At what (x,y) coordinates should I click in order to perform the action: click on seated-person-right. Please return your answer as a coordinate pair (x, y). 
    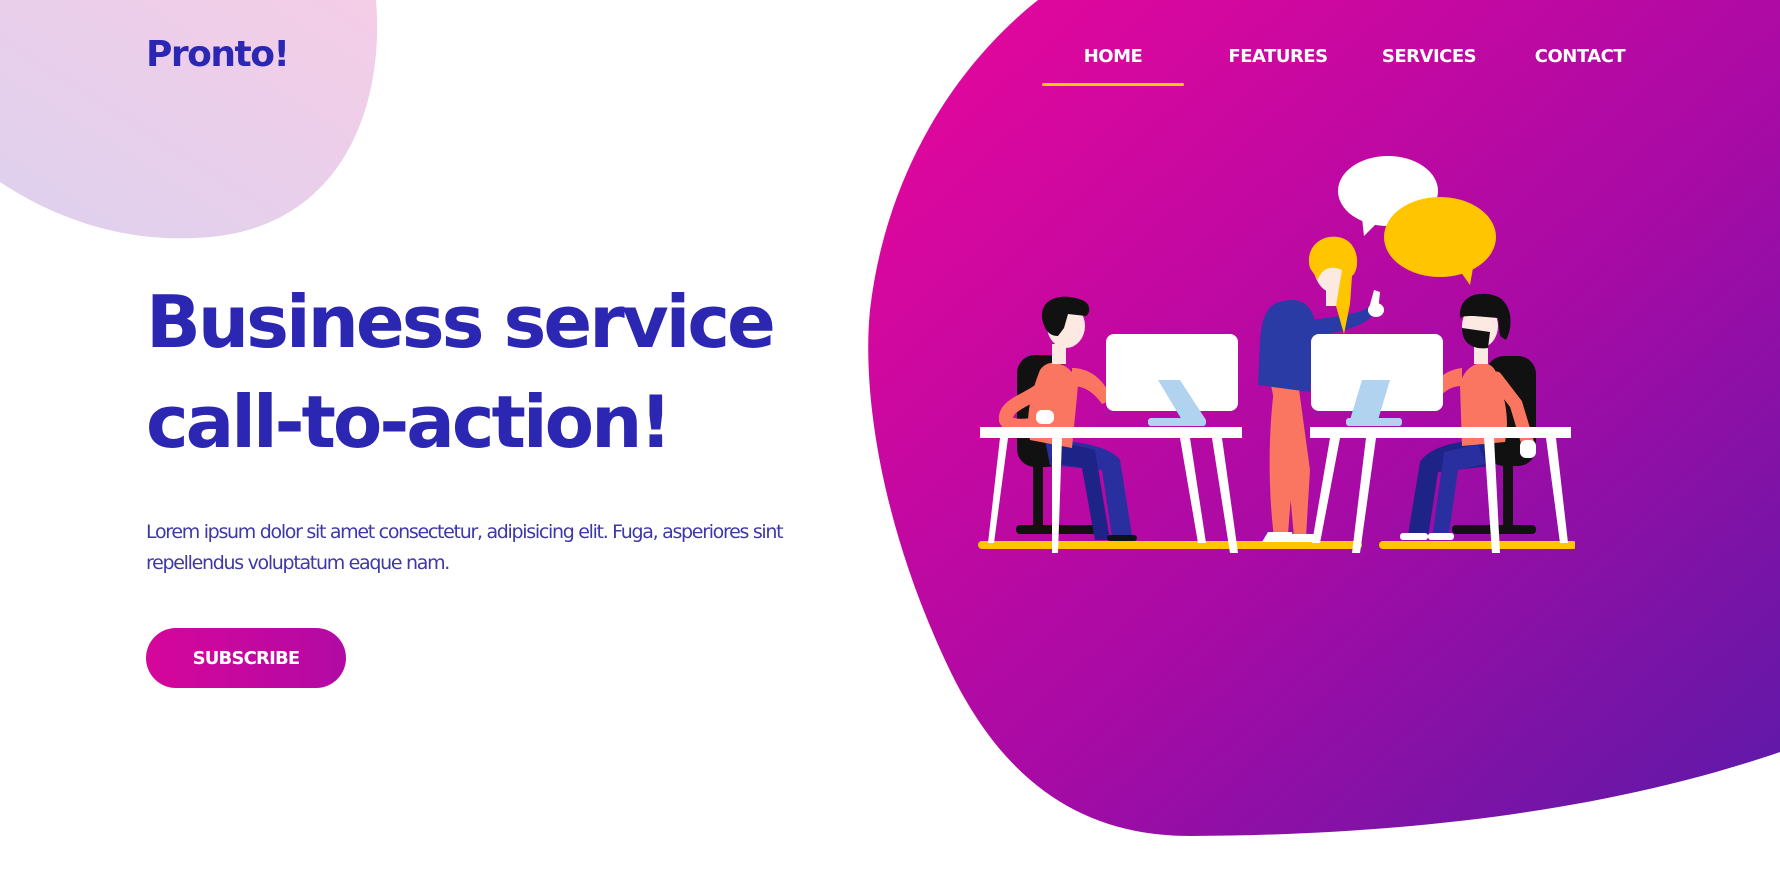
    Looking at the image, I should click on (1468, 416).